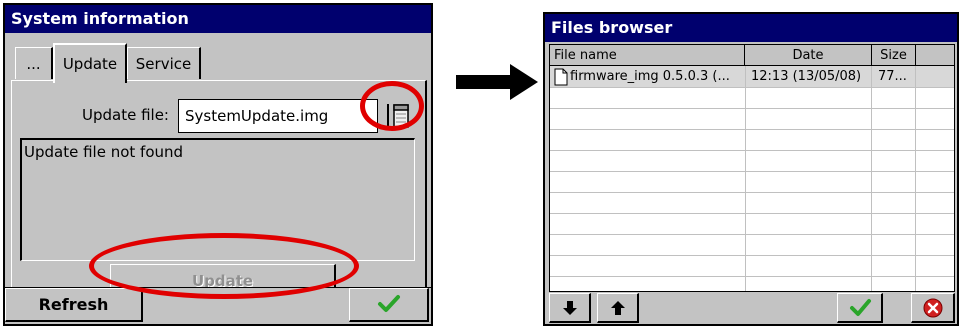 Image resolution: width=962 pixels, height=327 pixels. I want to click on column-header-name: File name, so click(647, 55).